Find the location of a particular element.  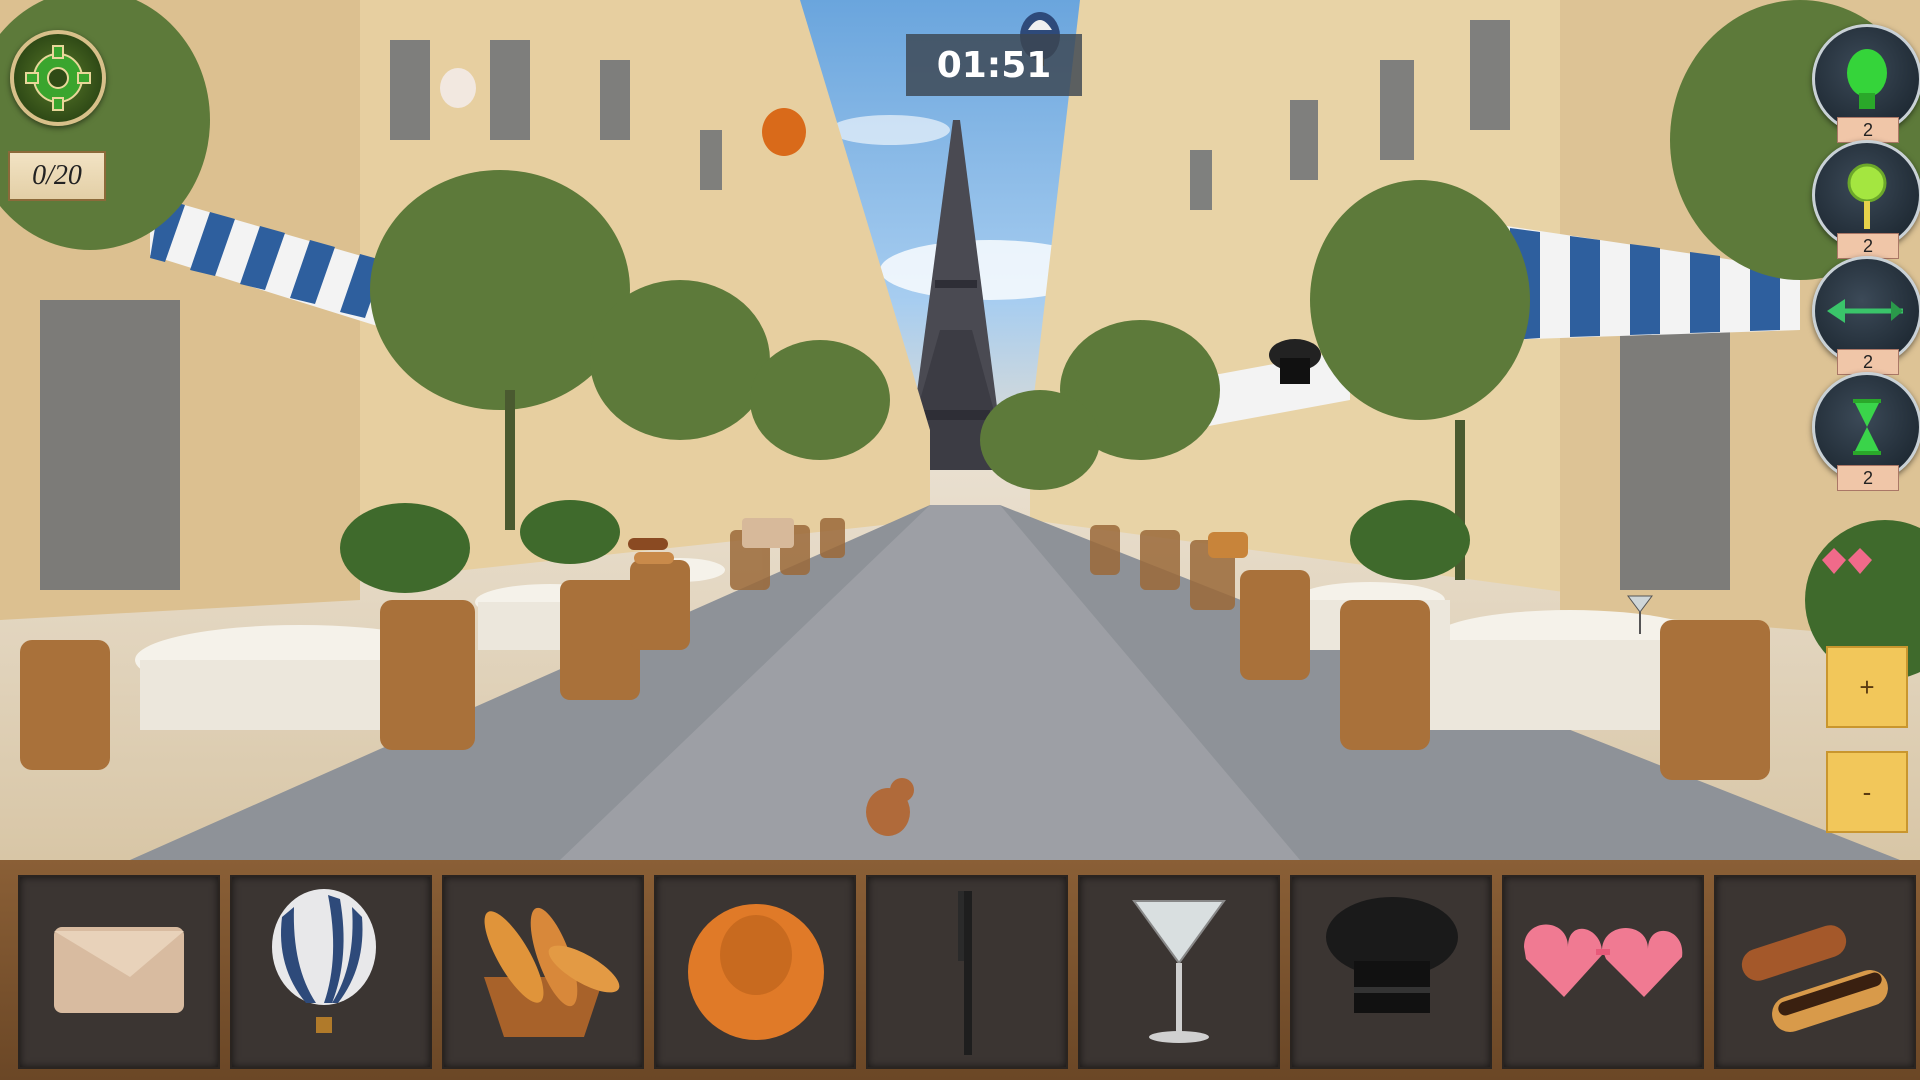

hint-hourglass-button: 2 is located at coordinates (1866, 431).